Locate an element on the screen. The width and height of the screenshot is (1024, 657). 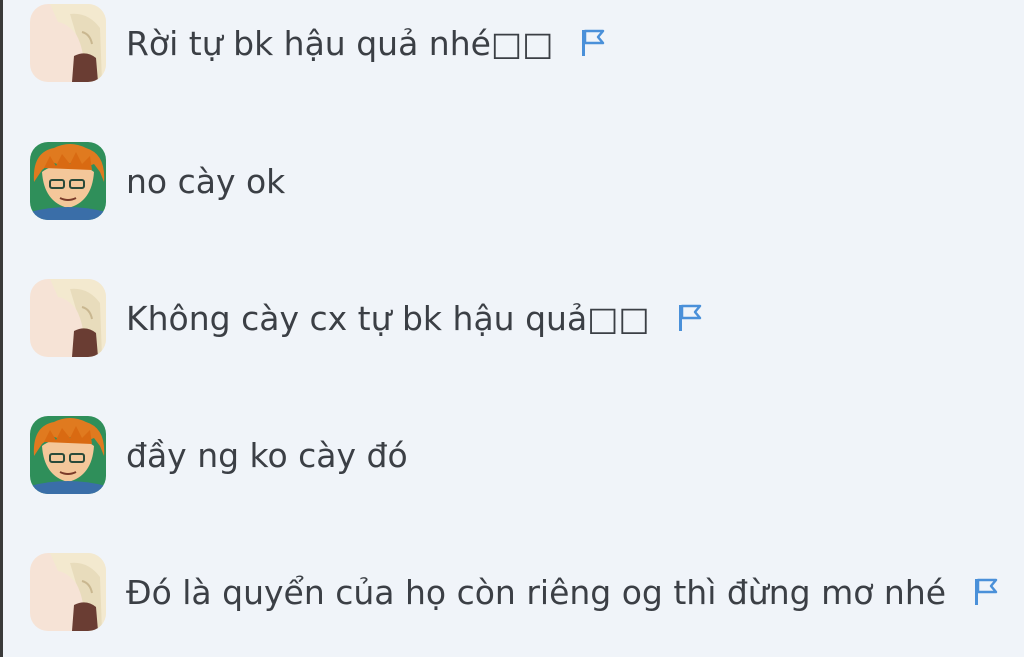
message-text: no cày ok is located at coordinates (206, 181).